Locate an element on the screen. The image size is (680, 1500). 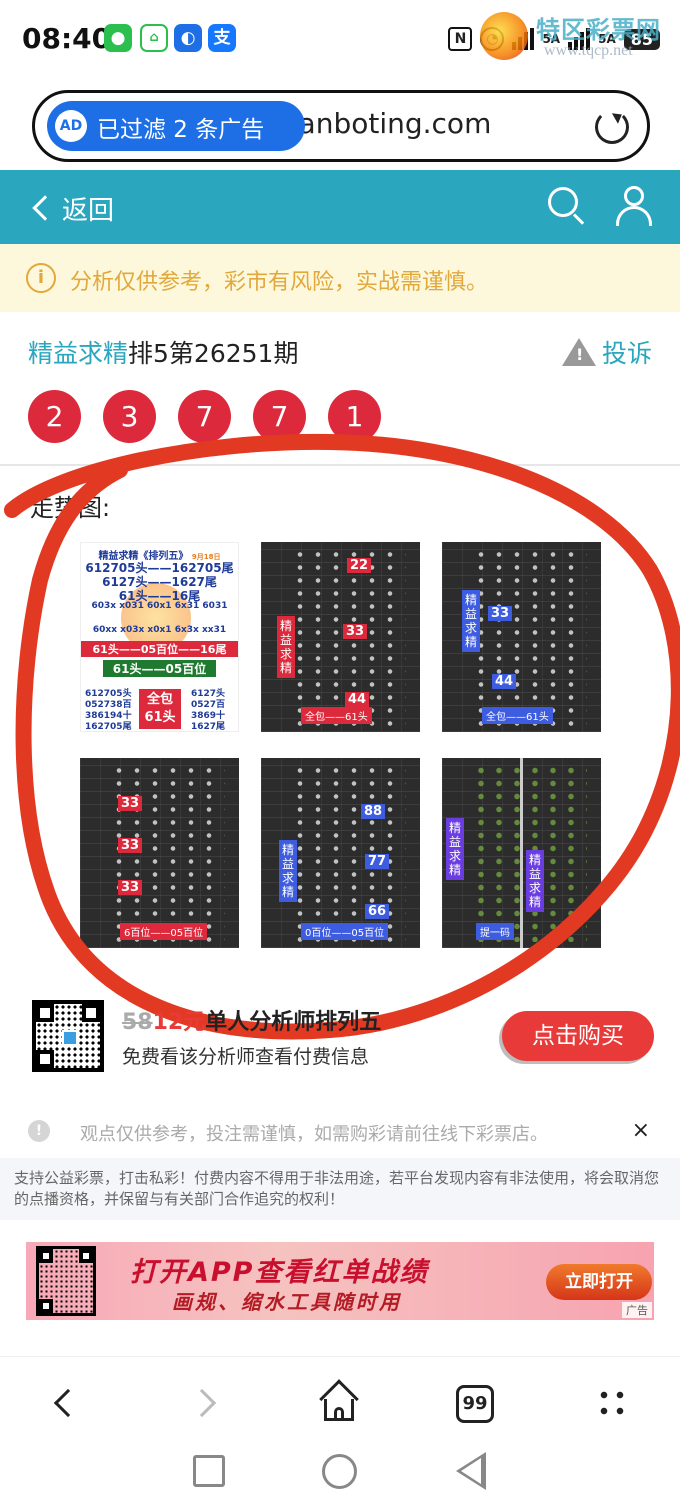
promo-subtitle: 免费看该分析师查看付费信息 is located at coordinates (246, 1057).